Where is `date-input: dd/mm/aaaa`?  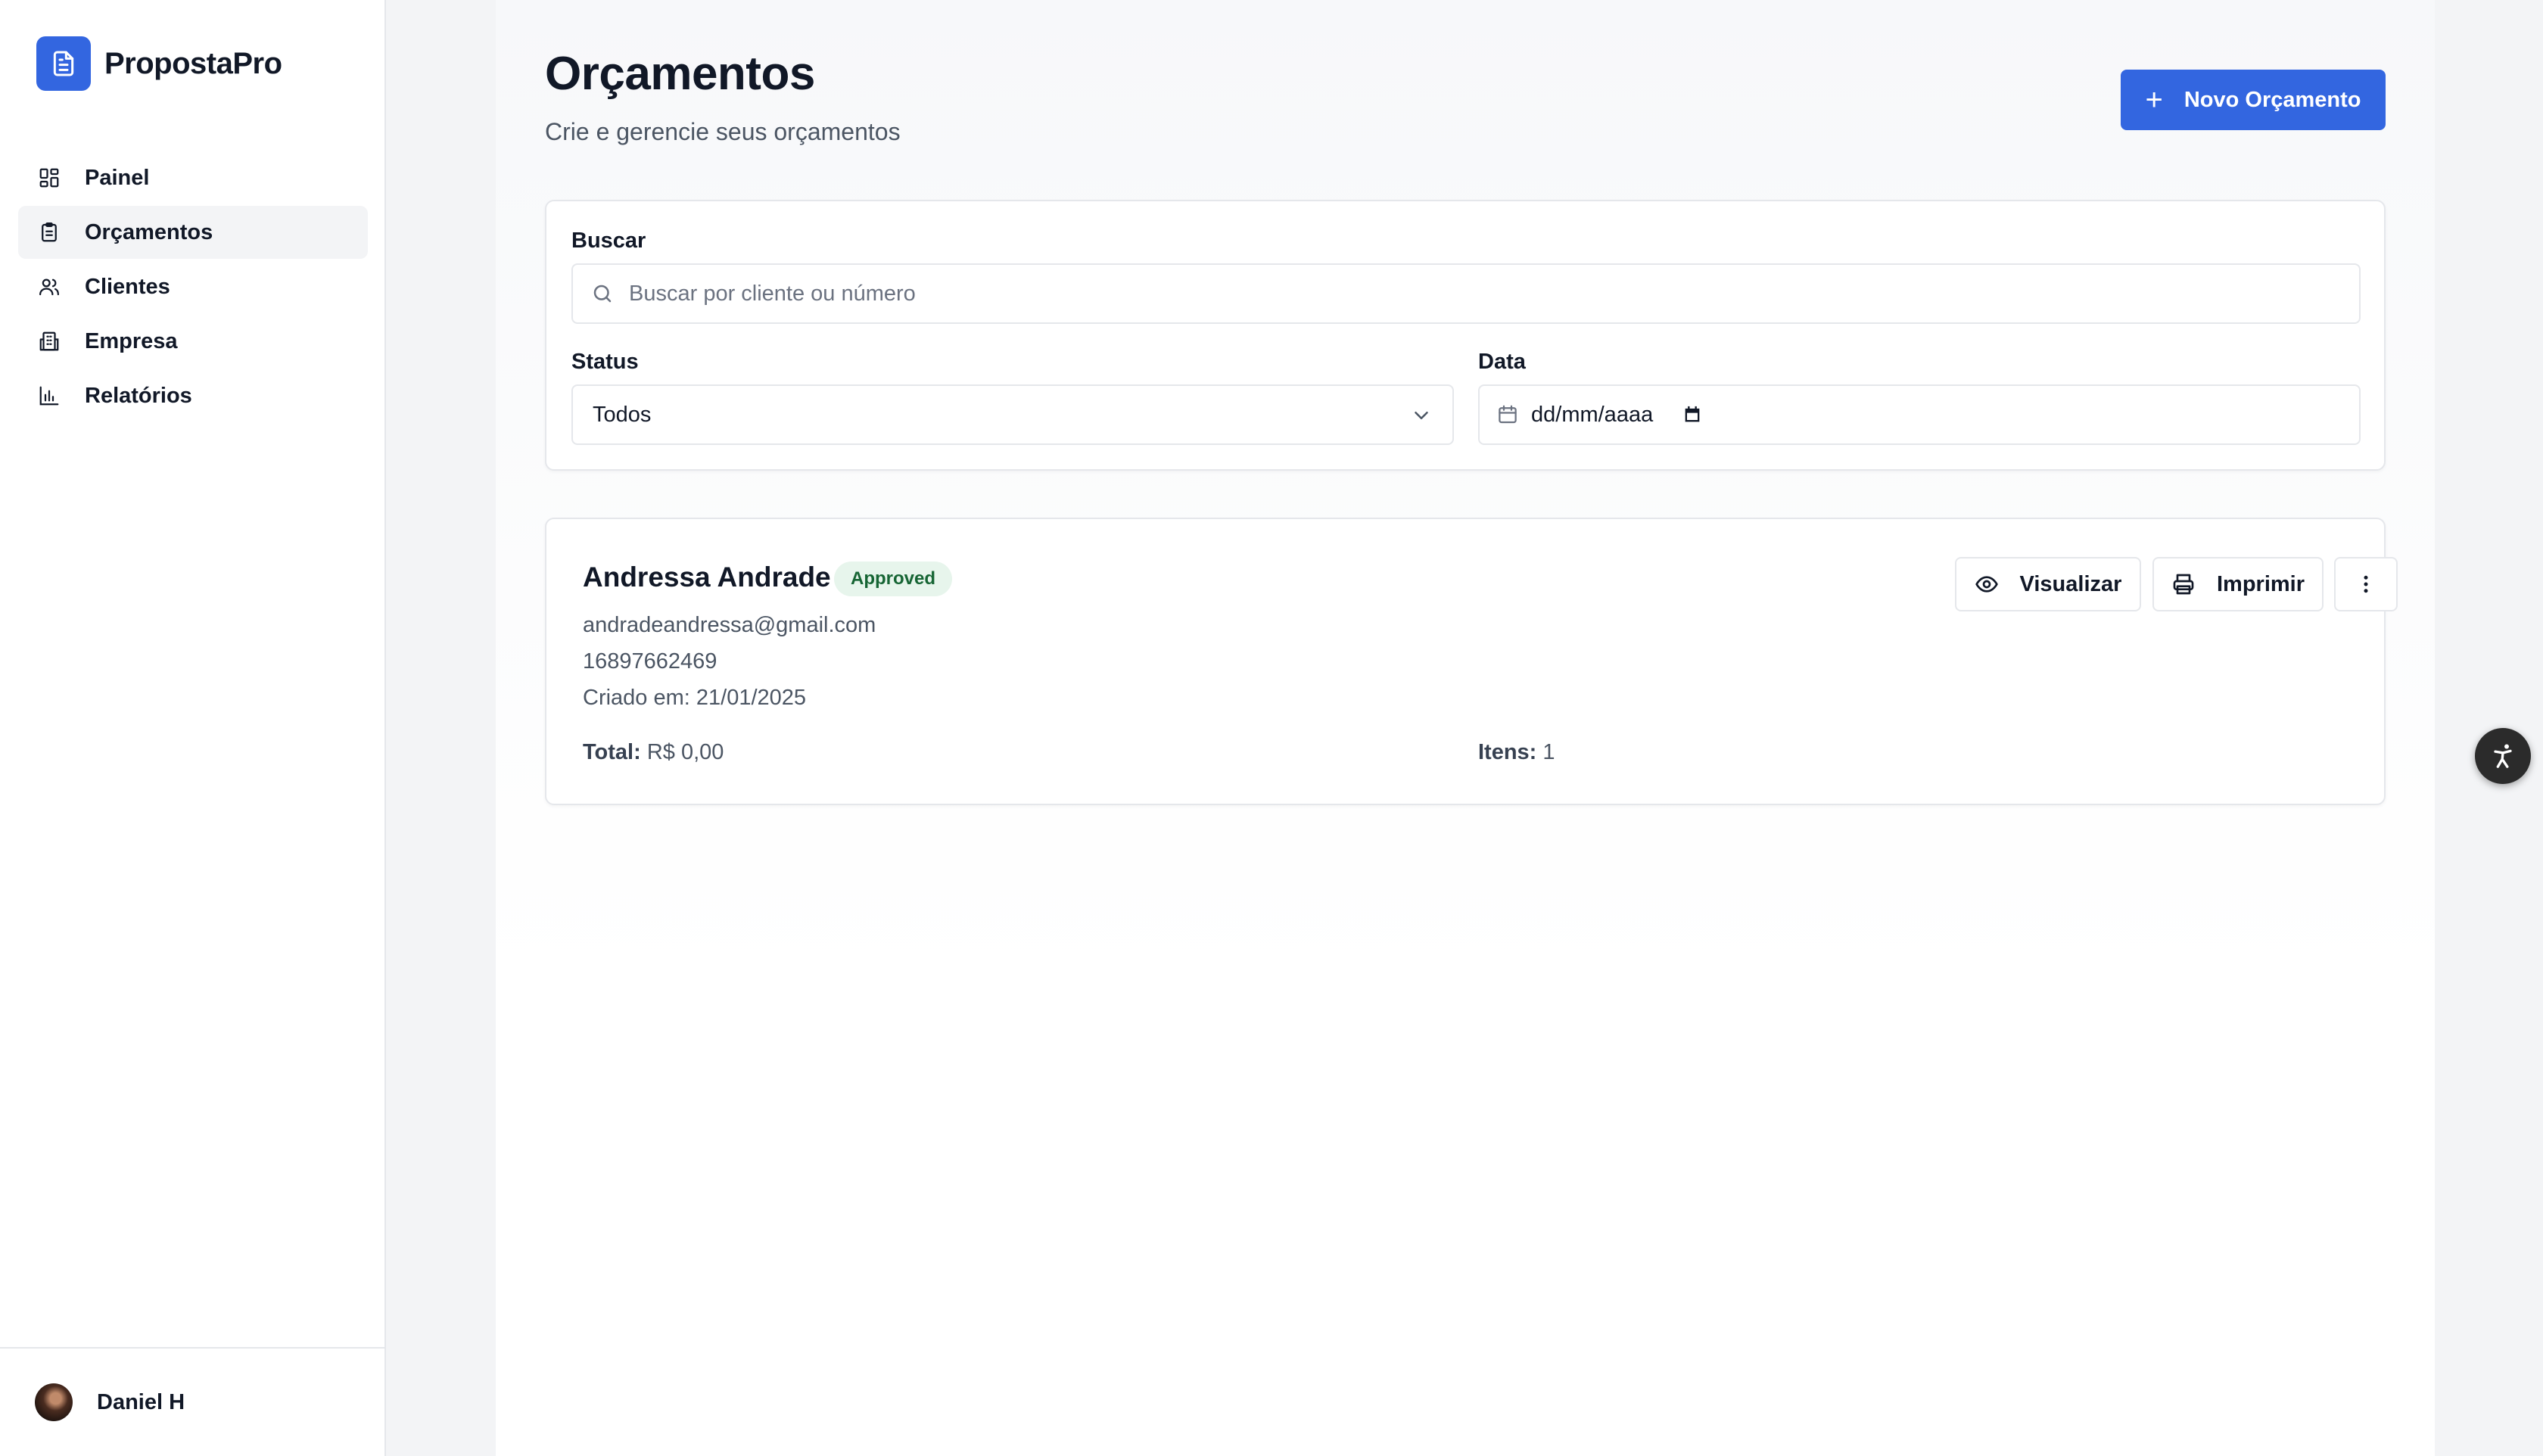
date-input: dd/mm/aaaa is located at coordinates (1919, 415).